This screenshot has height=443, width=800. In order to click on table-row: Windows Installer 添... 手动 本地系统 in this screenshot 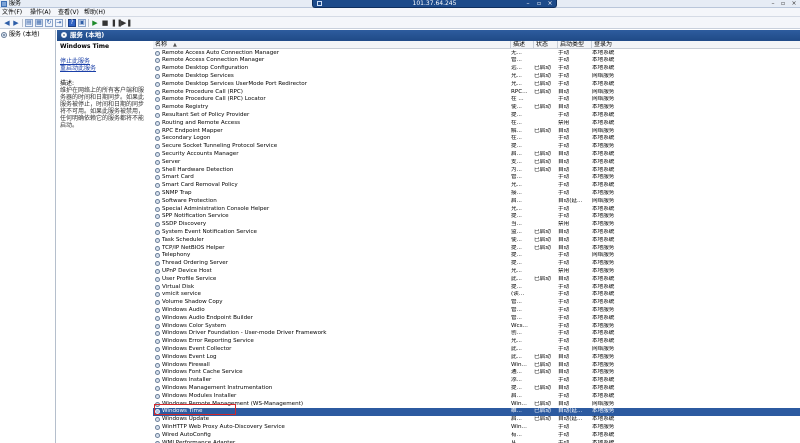, I will do `click(476, 381)`.